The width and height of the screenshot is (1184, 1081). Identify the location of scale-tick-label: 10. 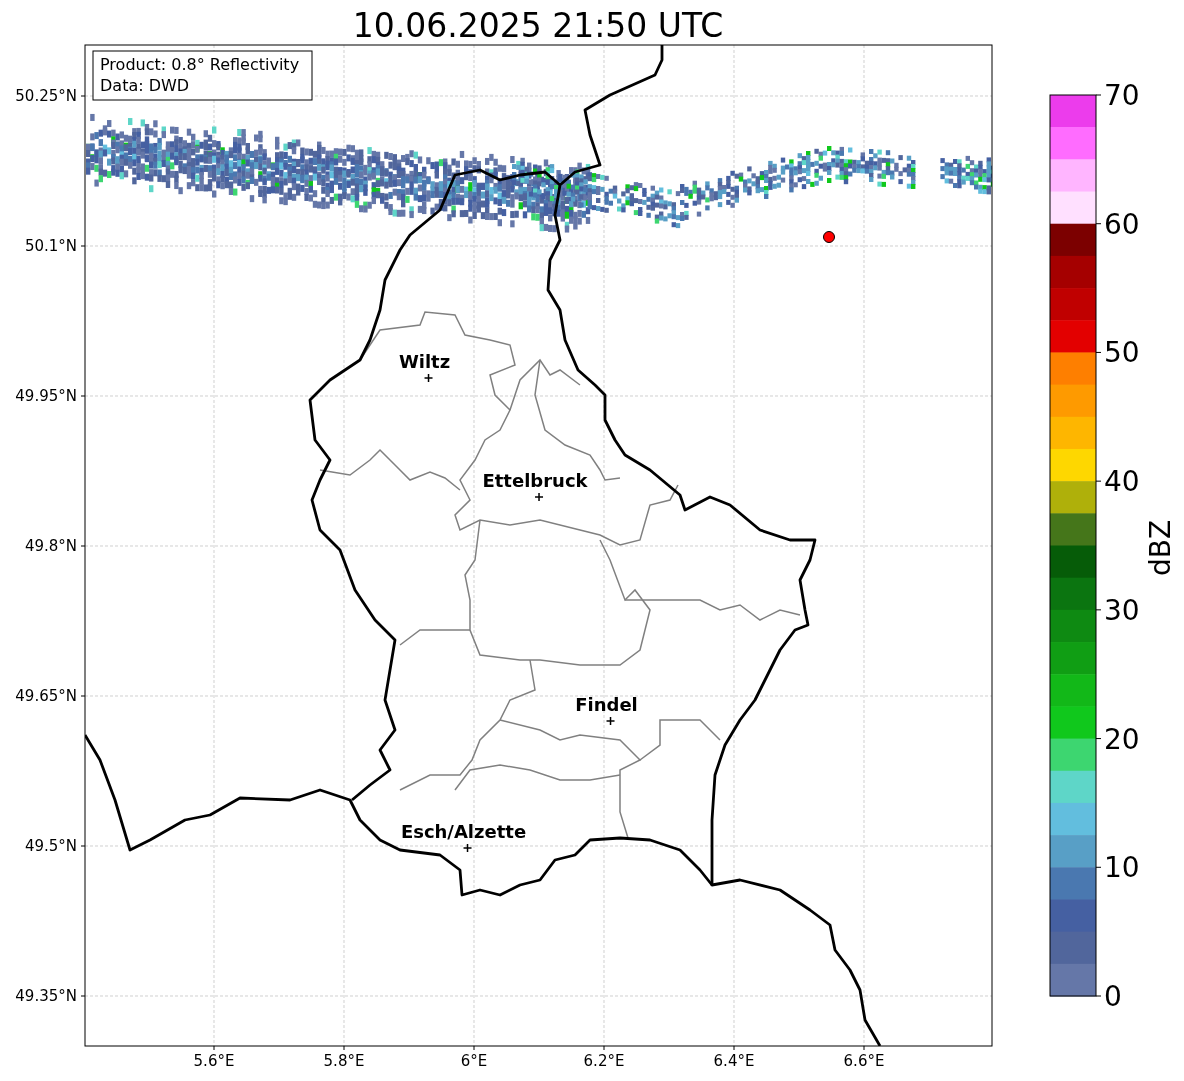
(1122, 868).